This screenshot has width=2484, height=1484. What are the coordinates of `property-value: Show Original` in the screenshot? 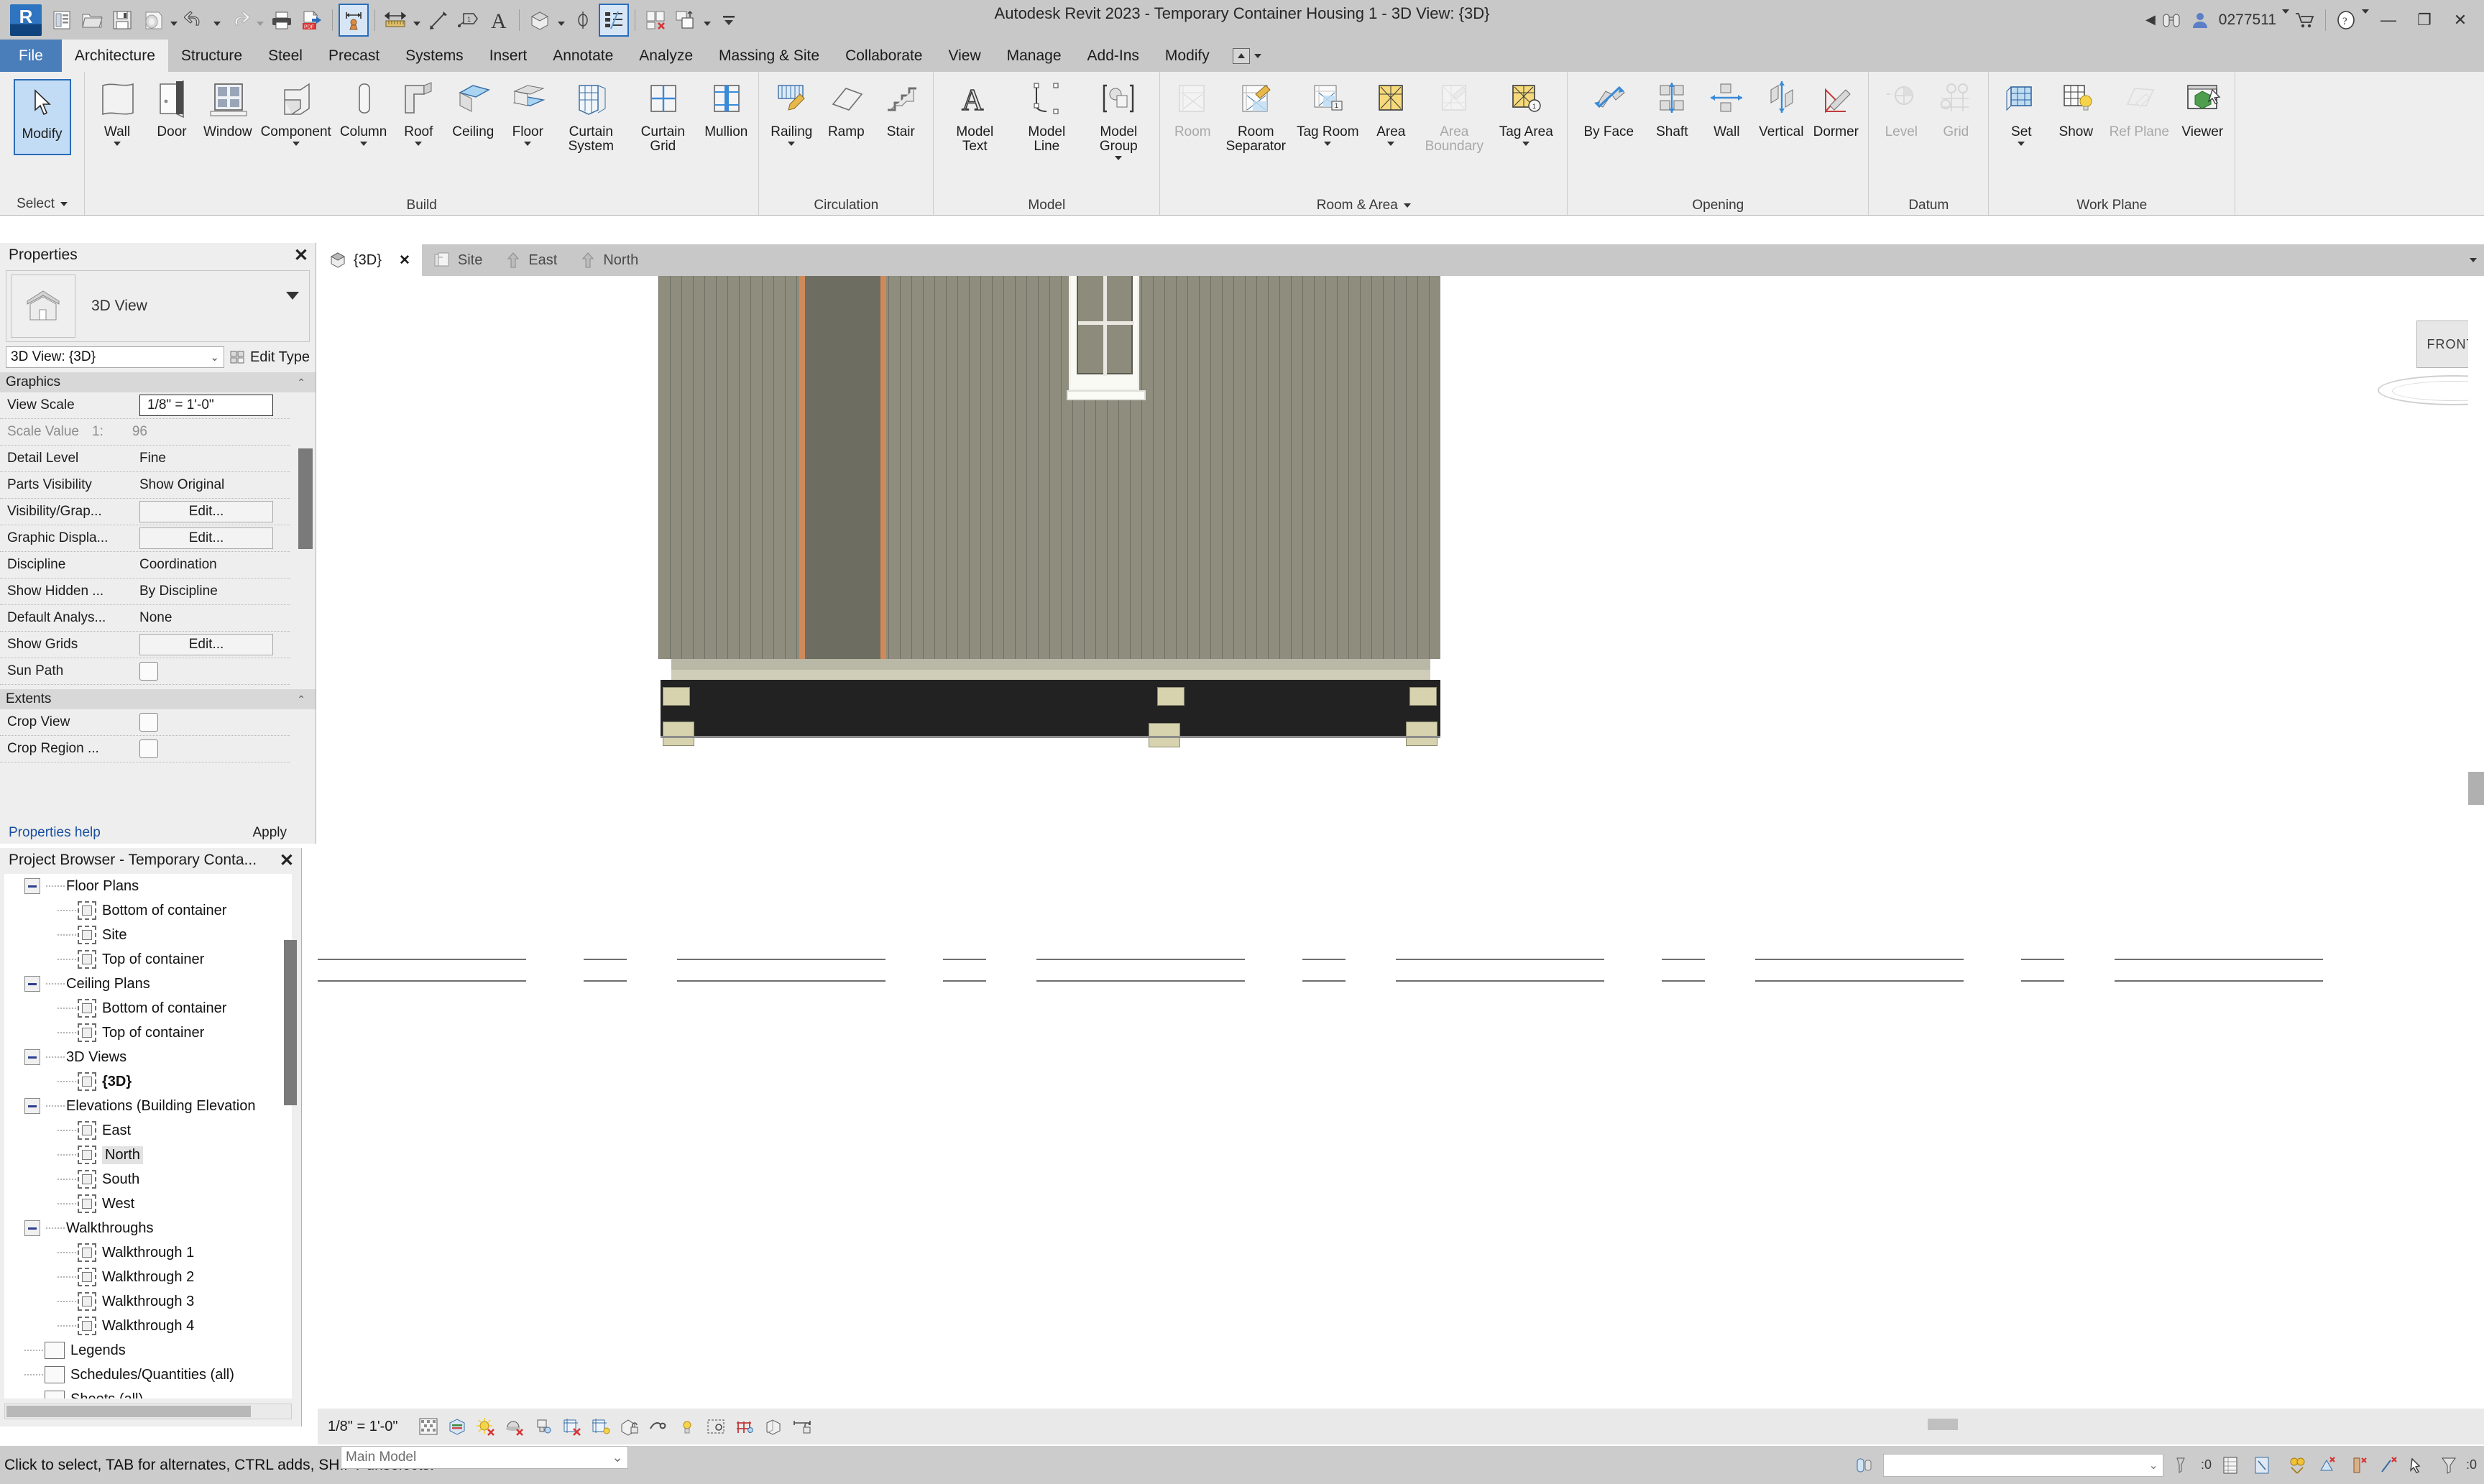 It's located at (212, 485).